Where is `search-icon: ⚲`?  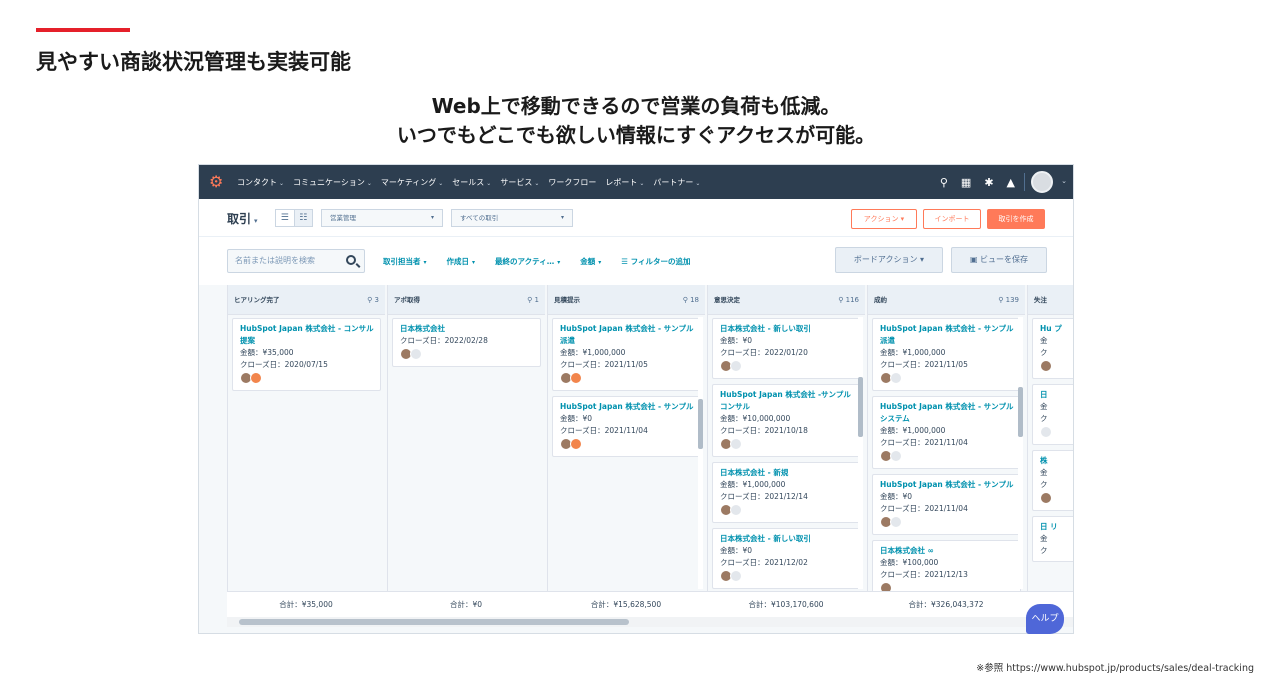 search-icon: ⚲ is located at coordinates (944, 182).